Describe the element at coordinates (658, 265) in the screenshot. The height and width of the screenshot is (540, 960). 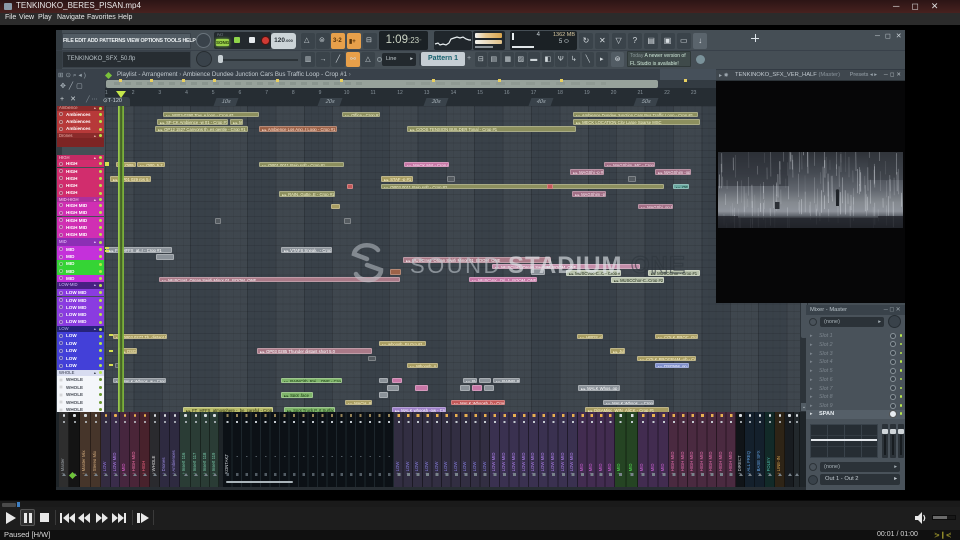
I see `svg-text: ONE` at that location.